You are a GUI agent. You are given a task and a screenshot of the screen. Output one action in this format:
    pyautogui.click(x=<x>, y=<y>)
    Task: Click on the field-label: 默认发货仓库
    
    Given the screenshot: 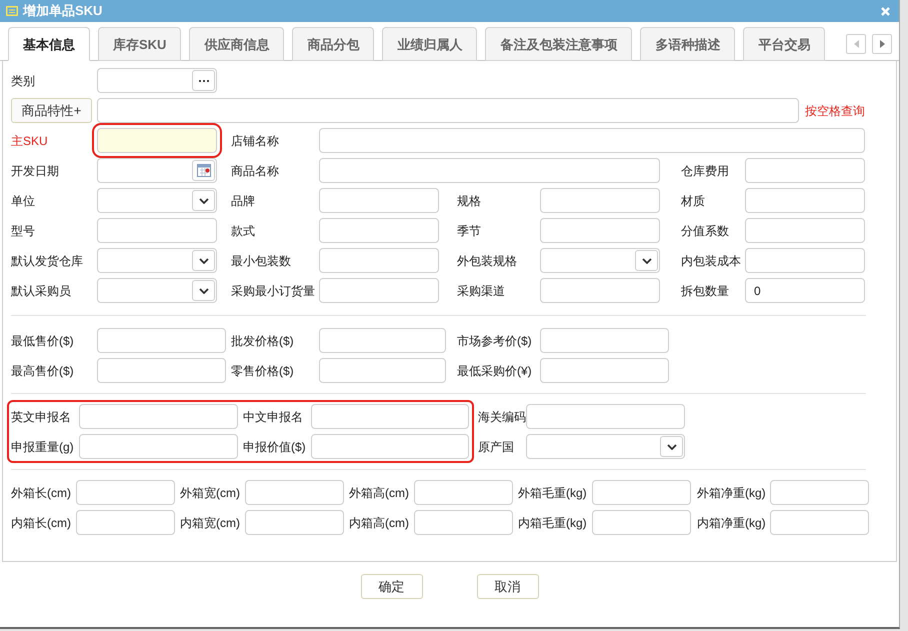 What is the action you would take?
    pyautogui.click(x=47, y=261)
    